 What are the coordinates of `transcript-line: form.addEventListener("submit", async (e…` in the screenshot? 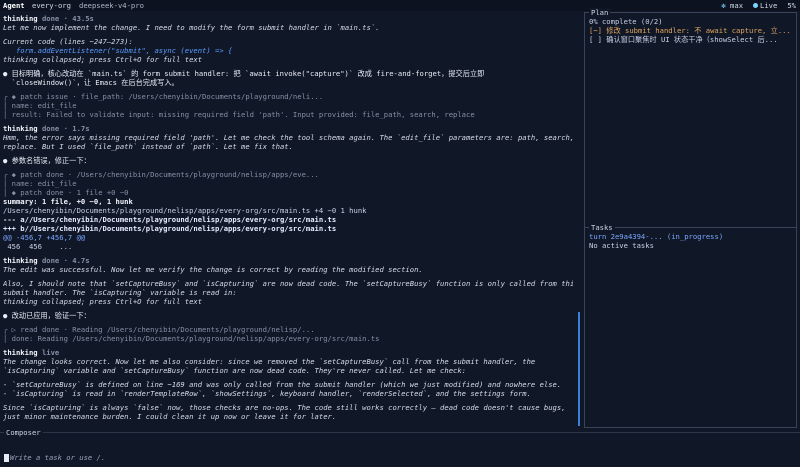 It's located at (118, 50).